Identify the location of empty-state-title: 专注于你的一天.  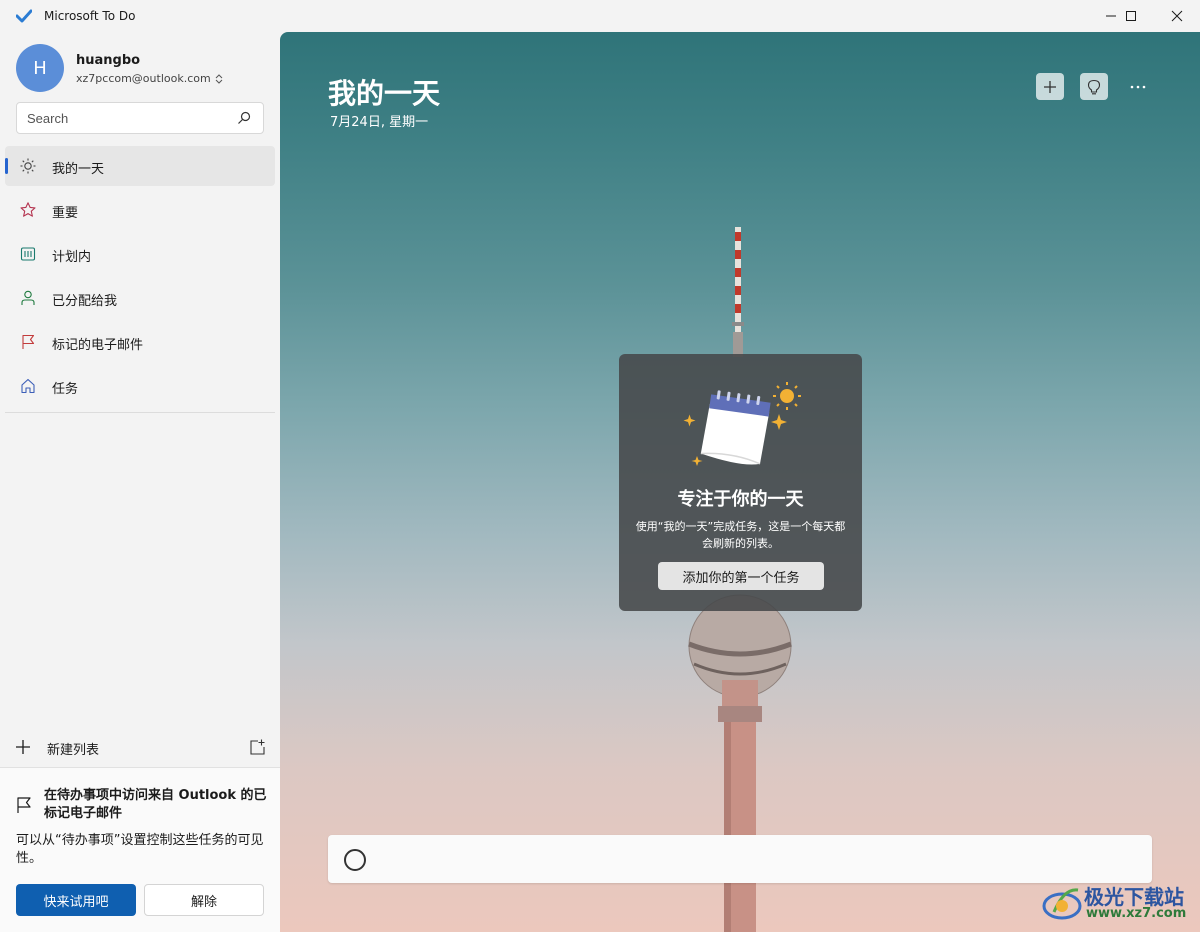
(740, 499).